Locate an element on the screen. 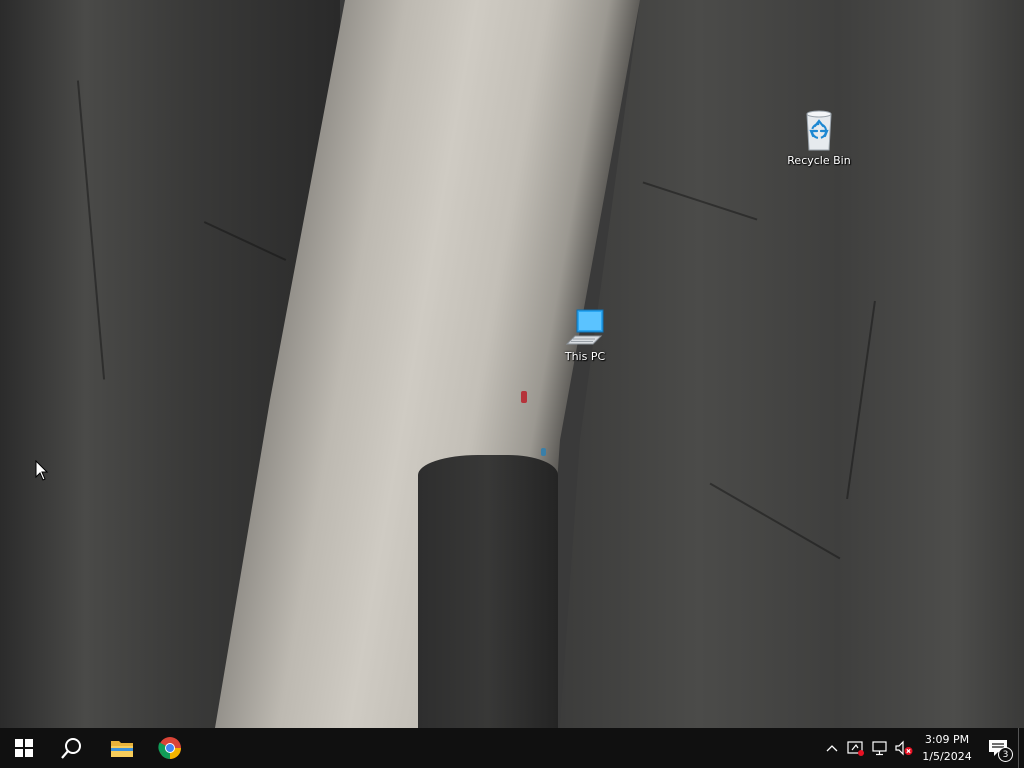 The width and height of the screenshot is (1024, 768). tray-volume-button is located at coordinates (904, 748).